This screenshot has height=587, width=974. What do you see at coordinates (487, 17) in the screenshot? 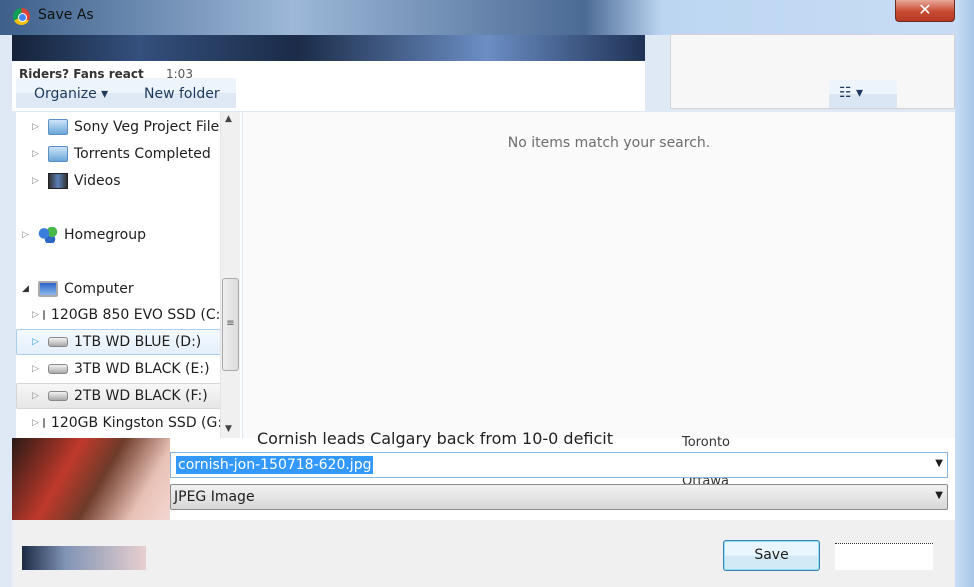
I see `title-bar` at bounding box center [487, 17].